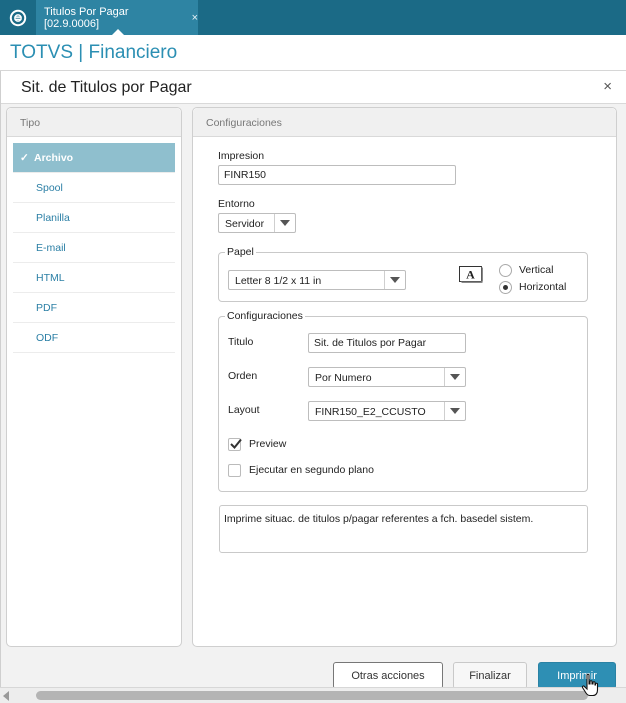  I want to click on papel-legend: Papel, so click(240, 252).